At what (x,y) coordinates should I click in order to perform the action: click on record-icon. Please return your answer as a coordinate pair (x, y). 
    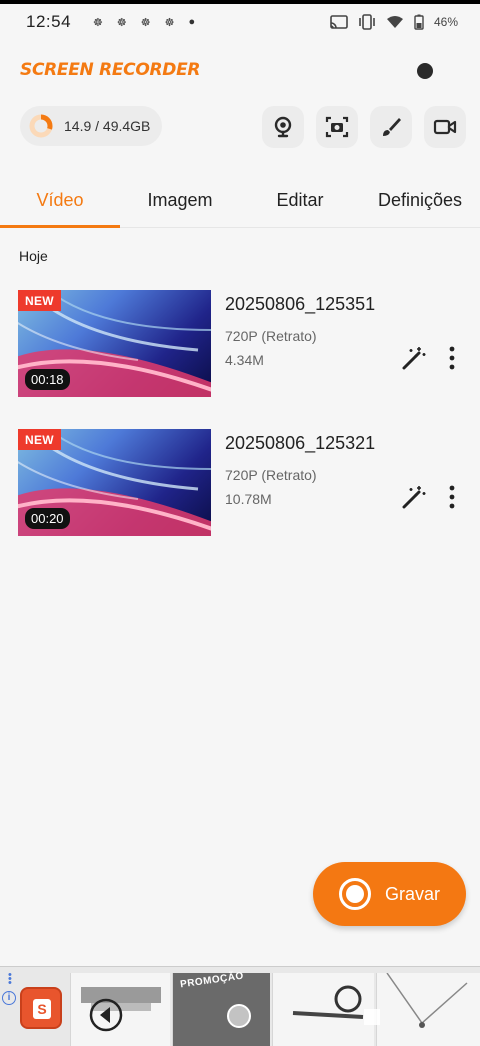
    Looking at the image, I should click on (355, 894).